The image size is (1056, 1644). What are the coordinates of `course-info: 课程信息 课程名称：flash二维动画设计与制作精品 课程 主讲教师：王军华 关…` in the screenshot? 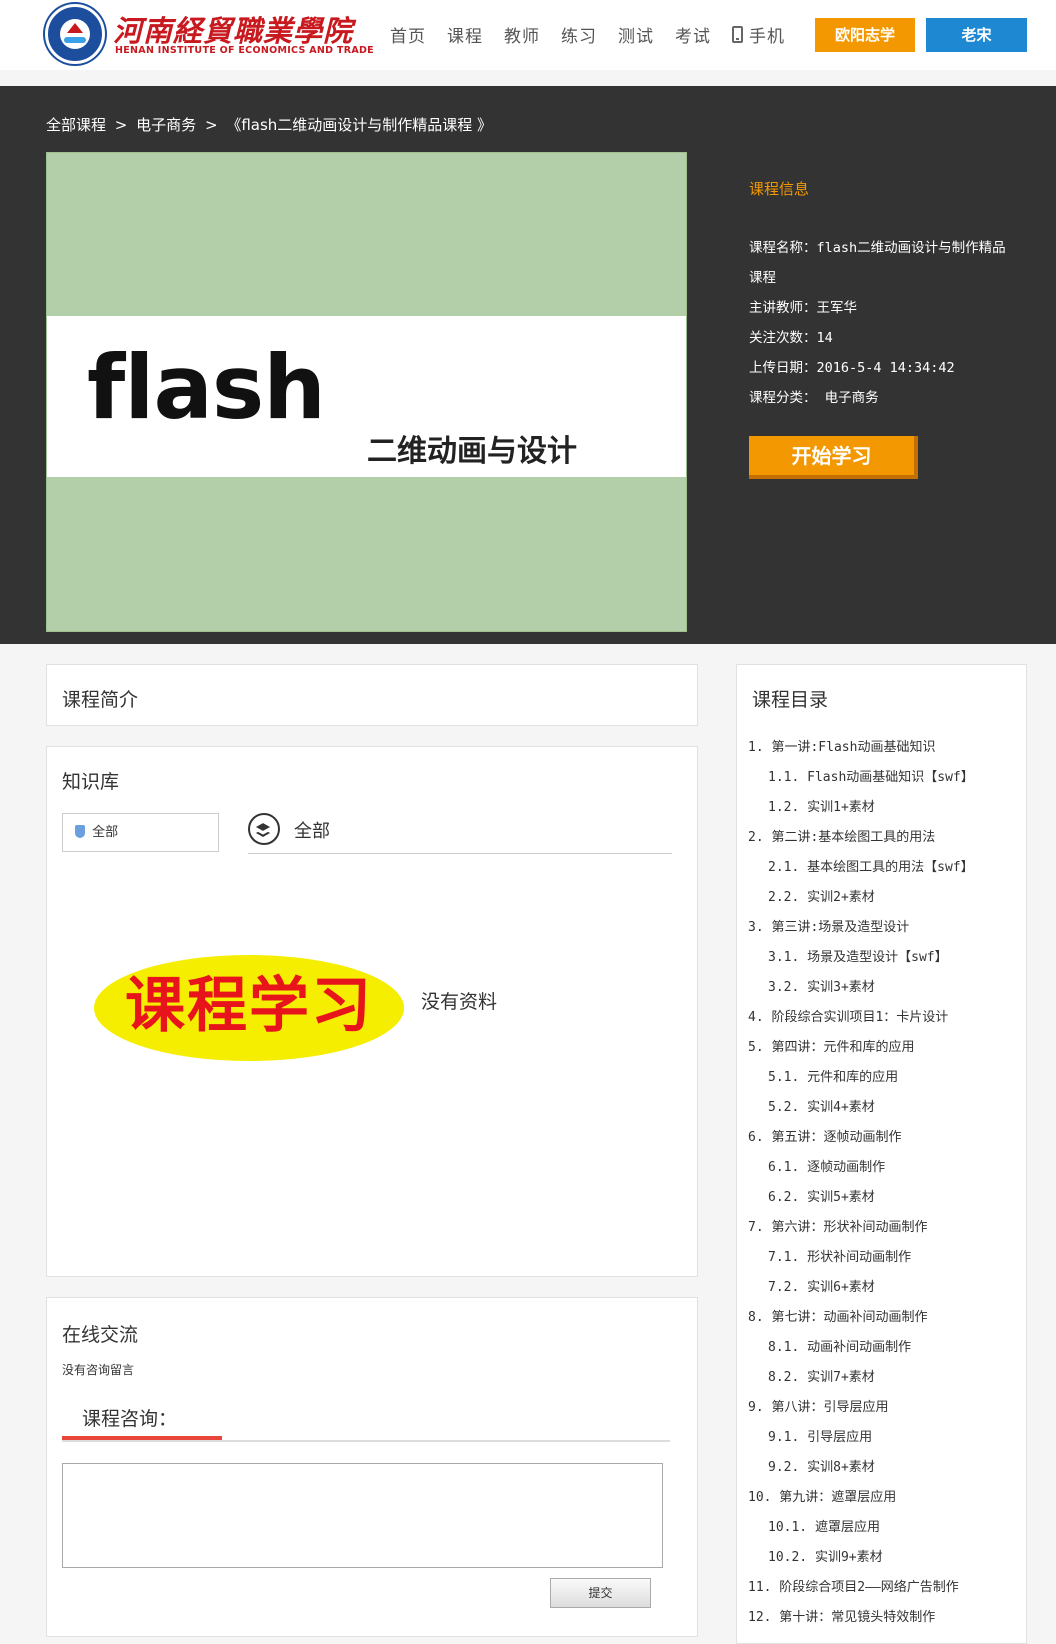 It's located at (884, 295).